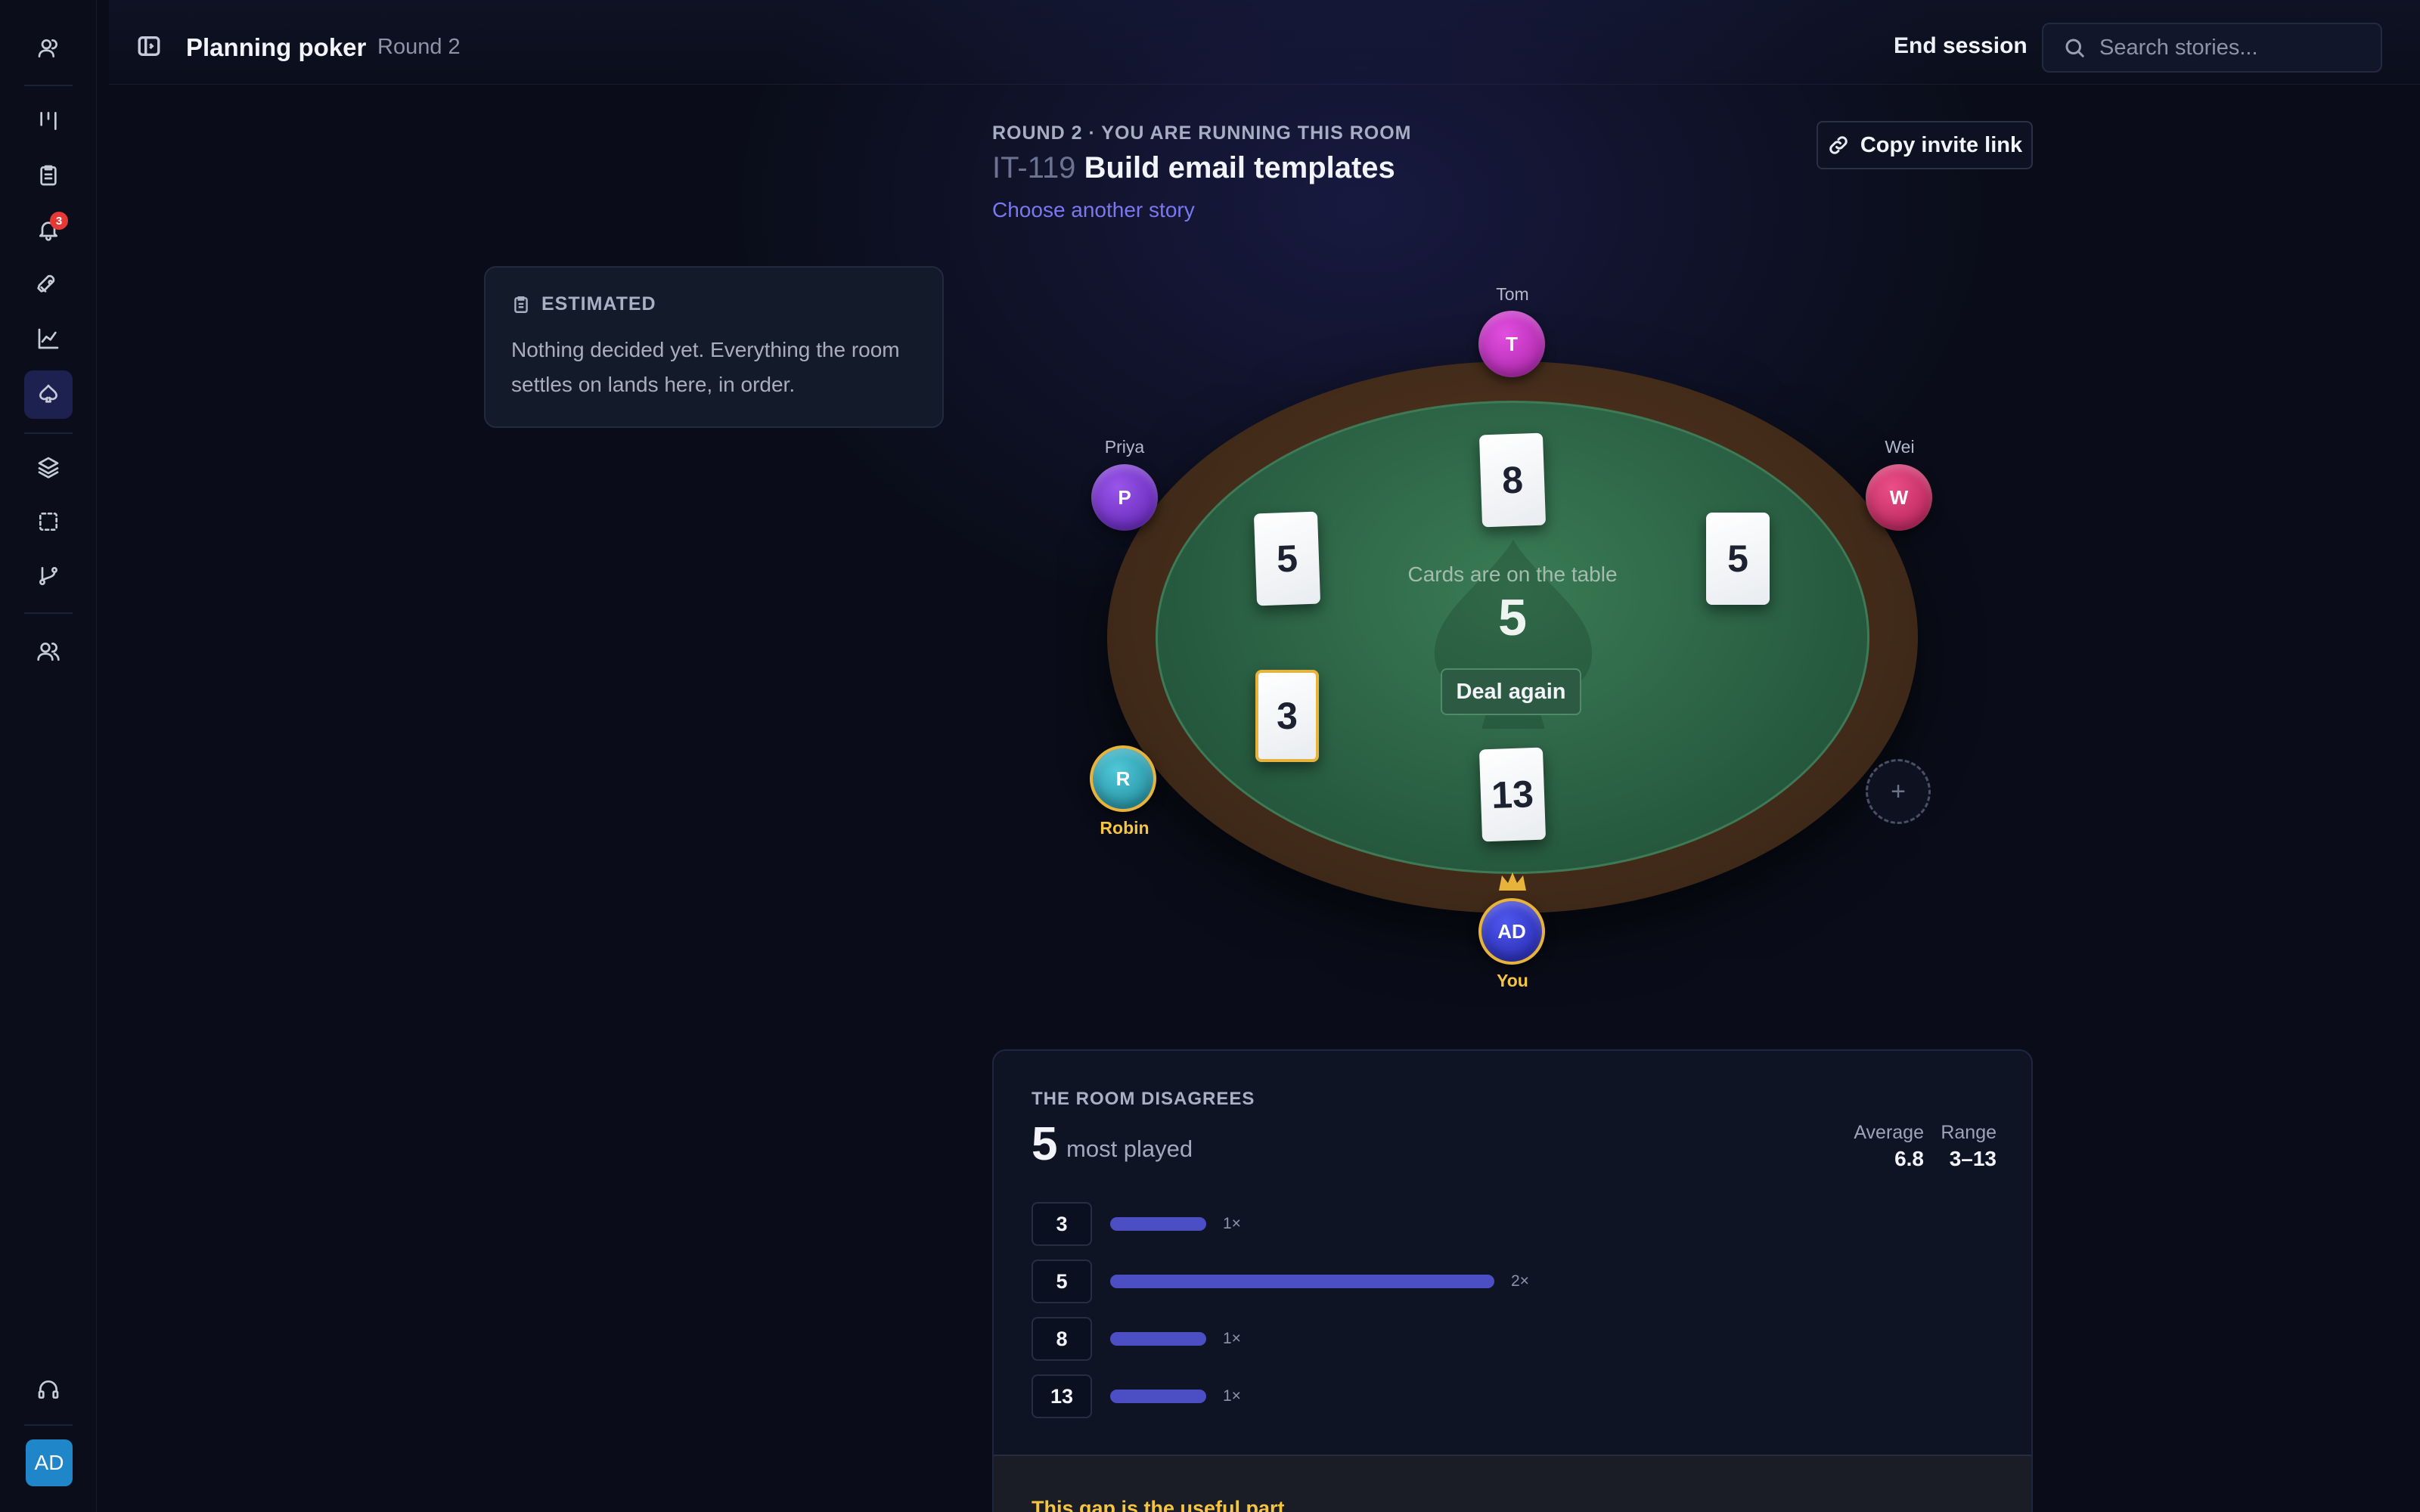  I want to click on search-field, so click(2212, 48).